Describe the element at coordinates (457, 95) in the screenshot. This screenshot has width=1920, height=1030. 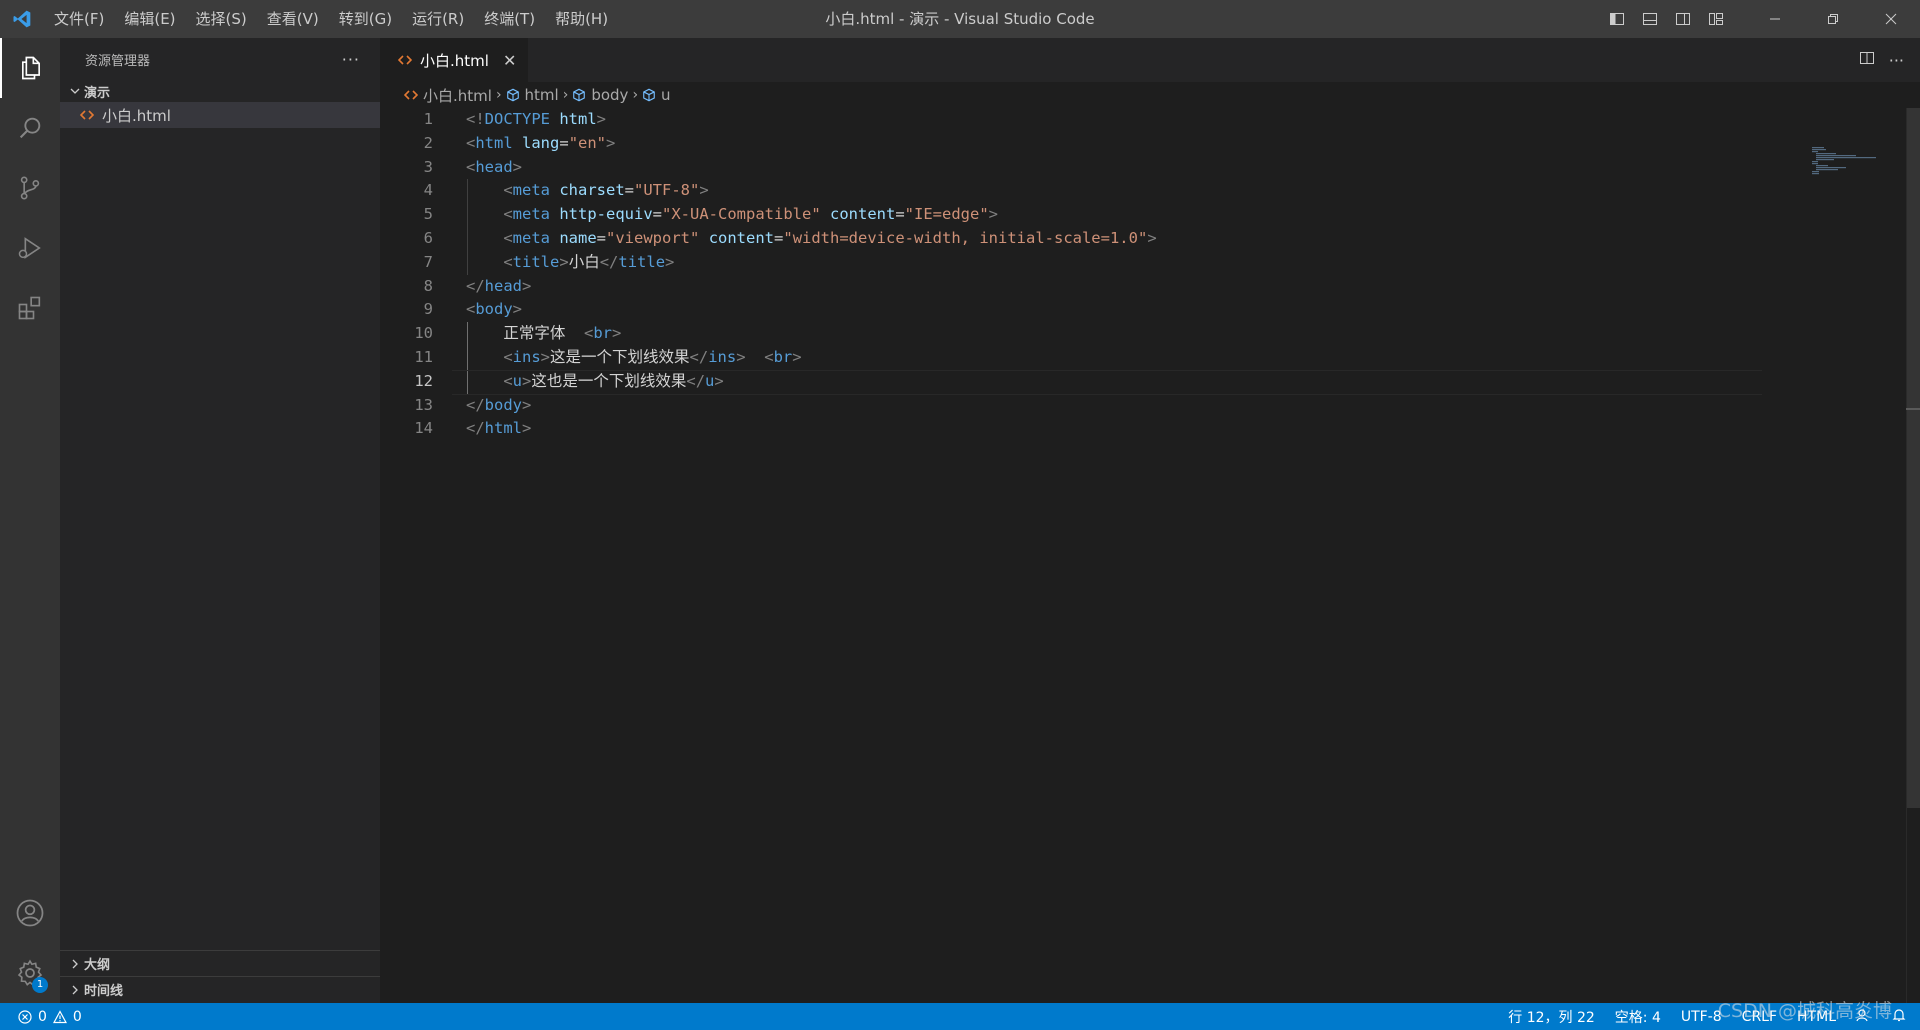
I see `breadcrumb-label: 小白.html` at that location.